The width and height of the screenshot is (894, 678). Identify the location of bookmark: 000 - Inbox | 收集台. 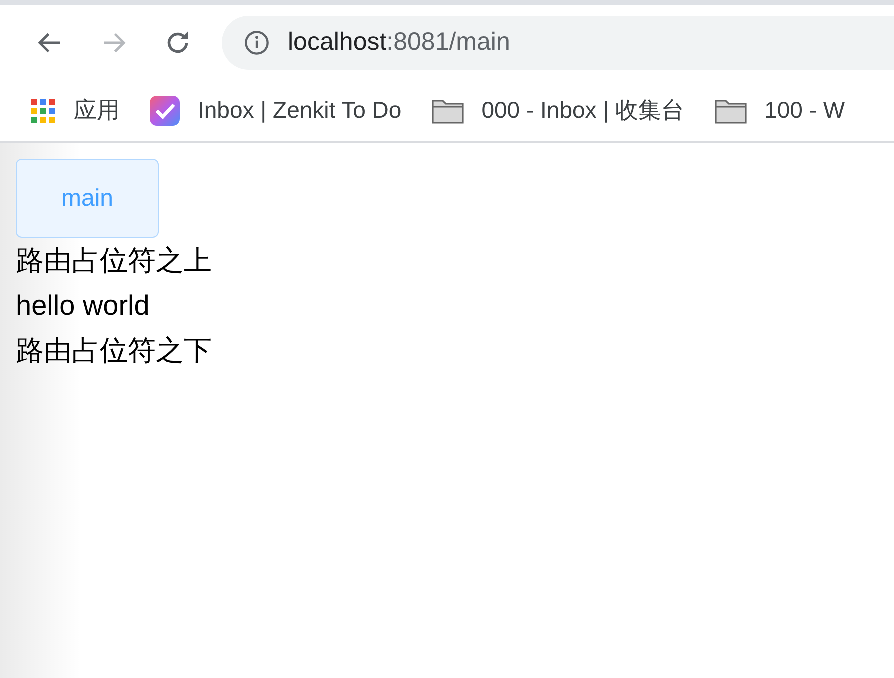
(558, 110).